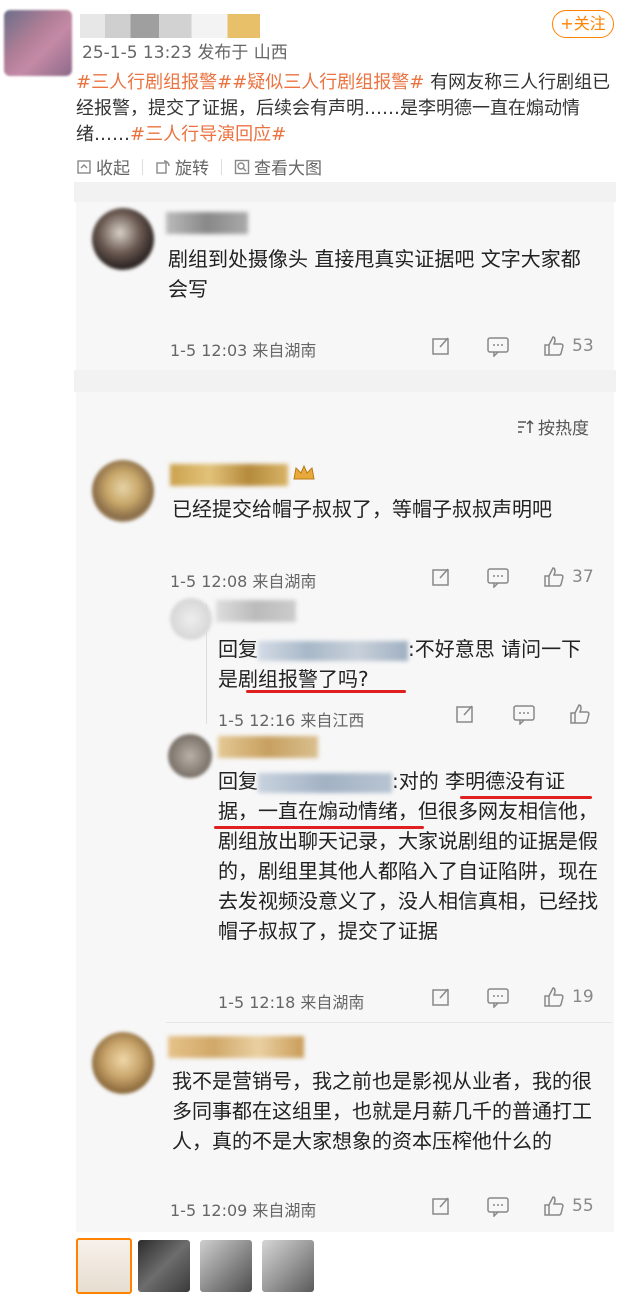 The height and width of the screenshot is (1302, 640). I want to click on comment-meta: 1-5 12:03 来自湖南, so click(243, 350).